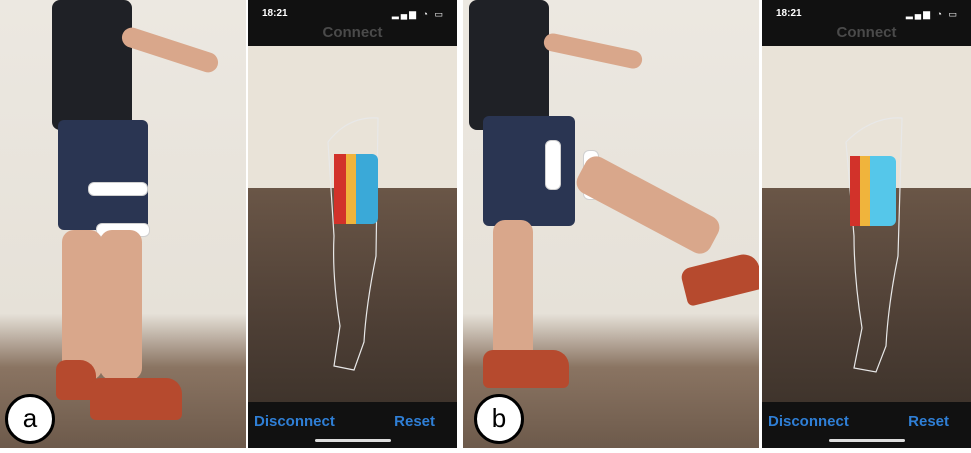  I want to click on panel-label-badge: b, so click(499, 419).